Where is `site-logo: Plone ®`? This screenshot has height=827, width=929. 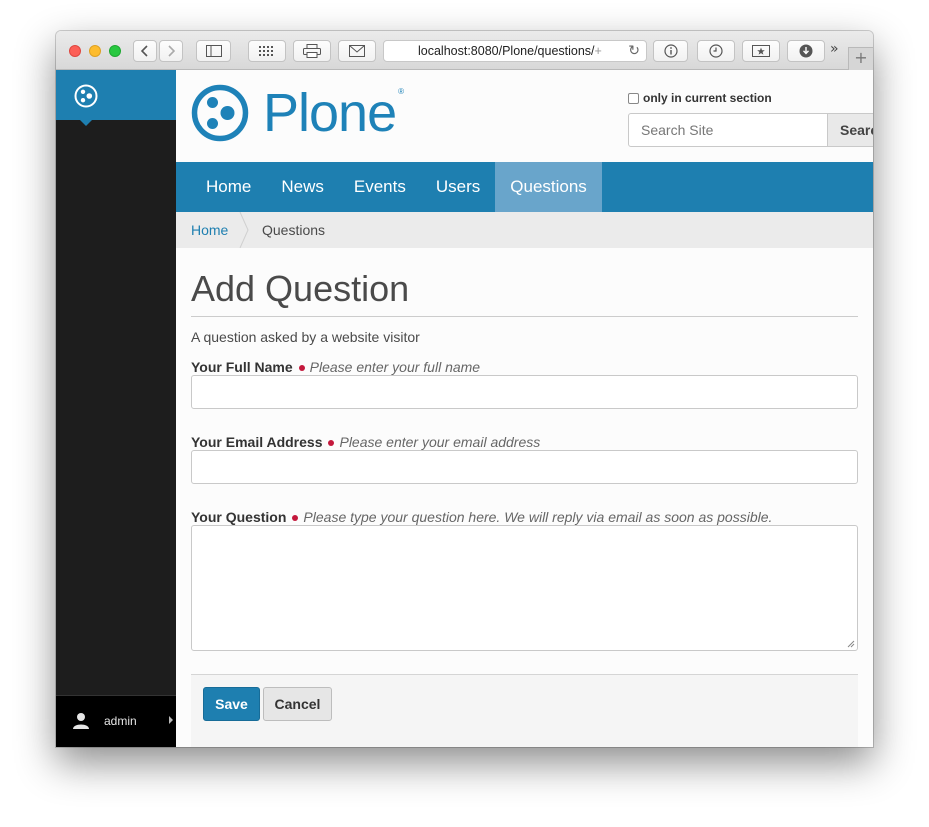
site-logo: Plone ® is located at coordinates (298, 113).